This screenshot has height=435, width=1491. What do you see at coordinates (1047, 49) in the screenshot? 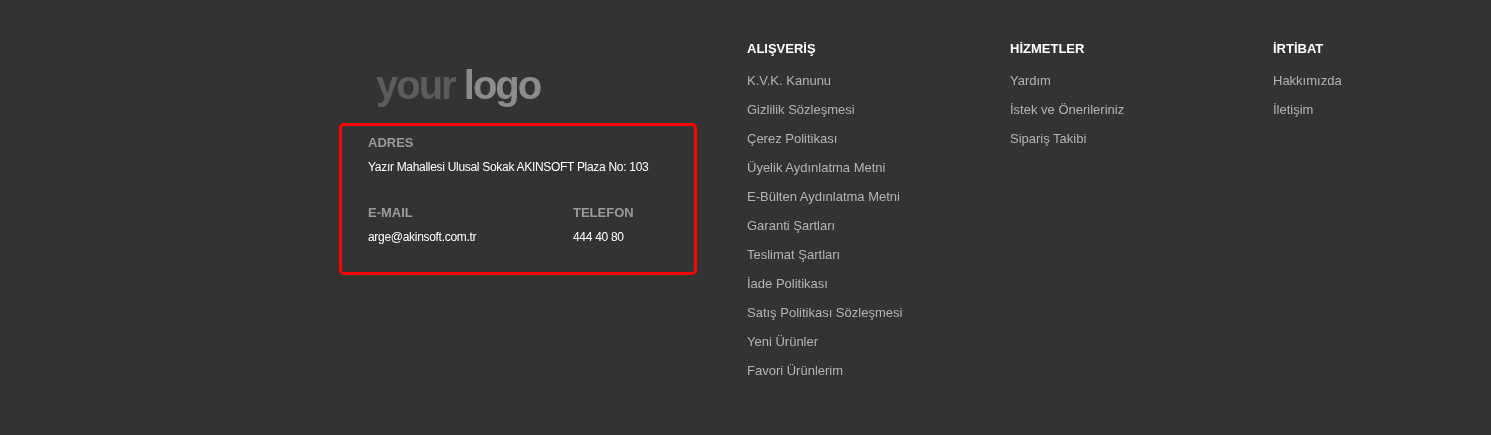
I see `column-heading: HİZMETLER` at bounding box center [1047, 49].